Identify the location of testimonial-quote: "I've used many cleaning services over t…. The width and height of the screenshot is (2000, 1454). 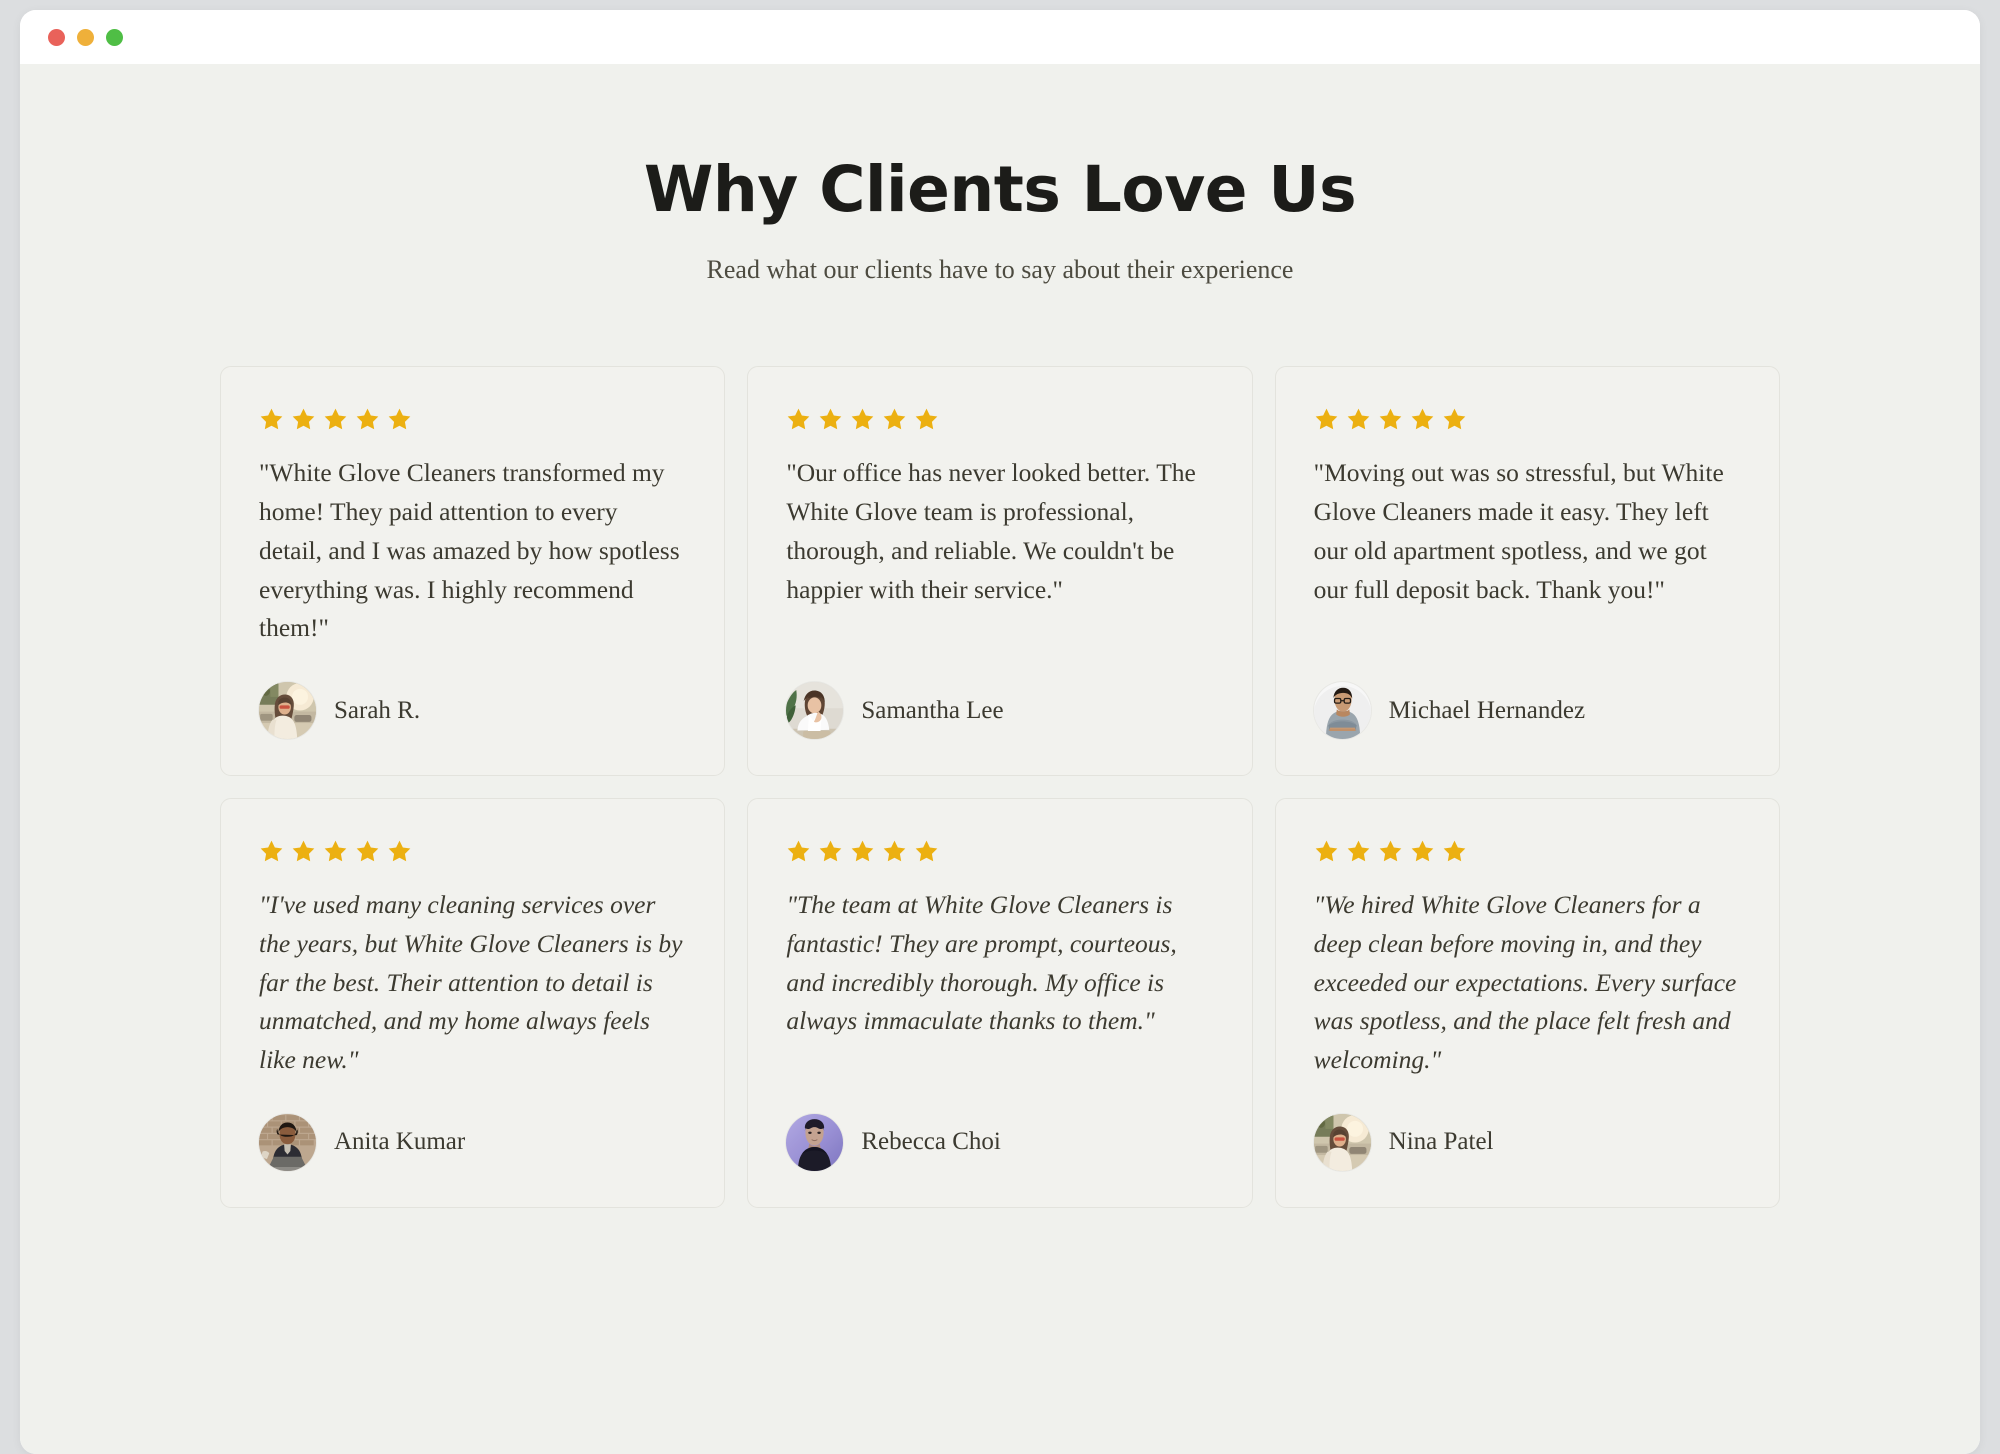
(471, 982).